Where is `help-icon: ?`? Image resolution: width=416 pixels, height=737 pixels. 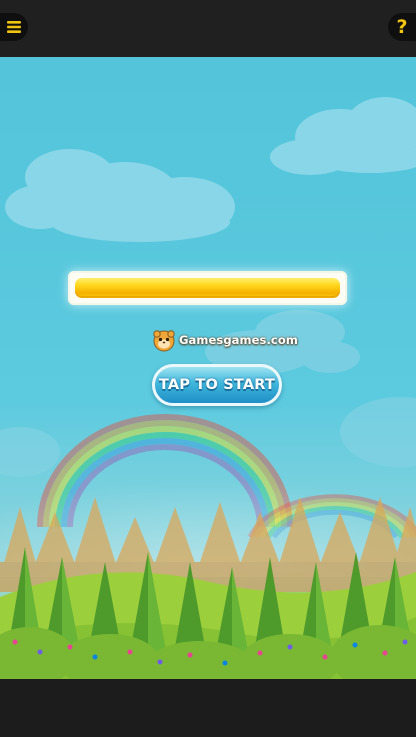
help-icon: ? is located at coordinates (402, 26).